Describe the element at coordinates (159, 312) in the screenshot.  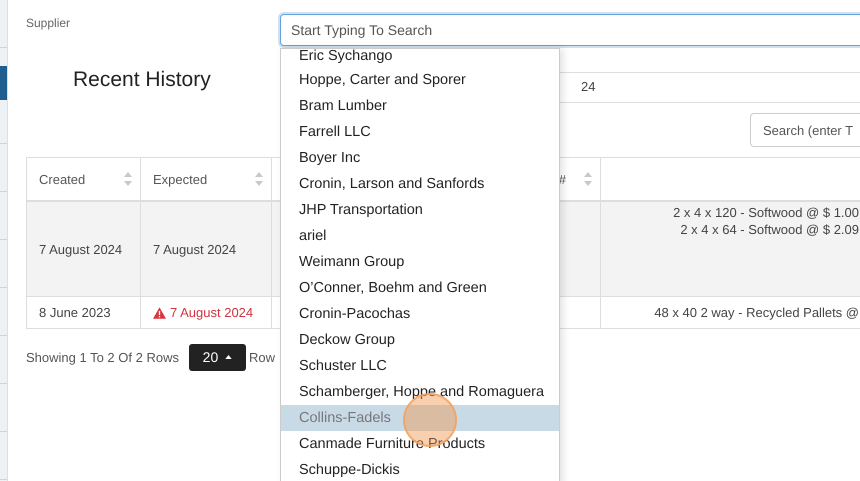
I see `warning-icon` at that location.